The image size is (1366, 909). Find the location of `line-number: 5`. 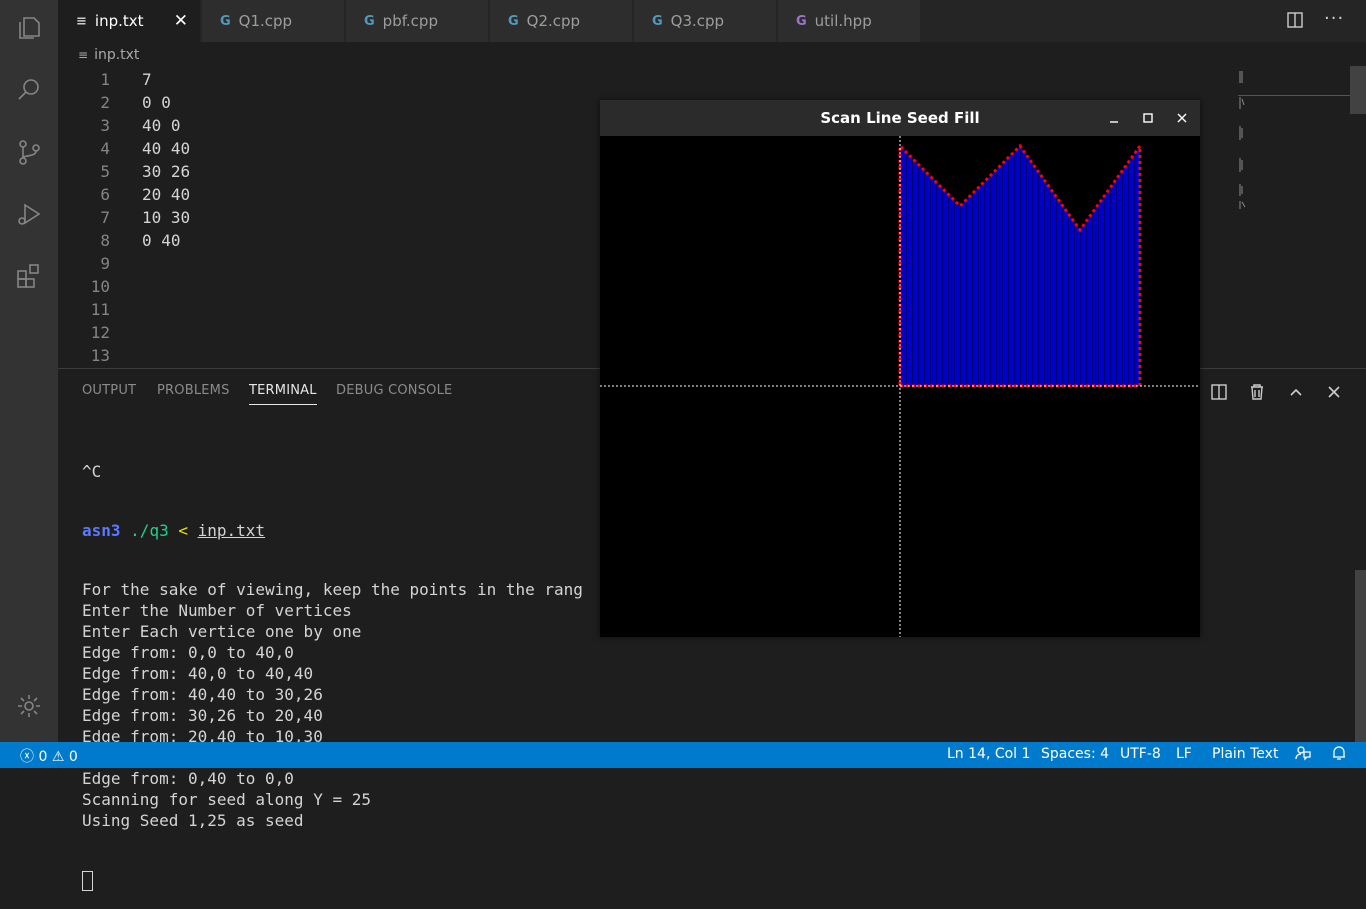

line-number: 5 is located at coordinates (105, 171).